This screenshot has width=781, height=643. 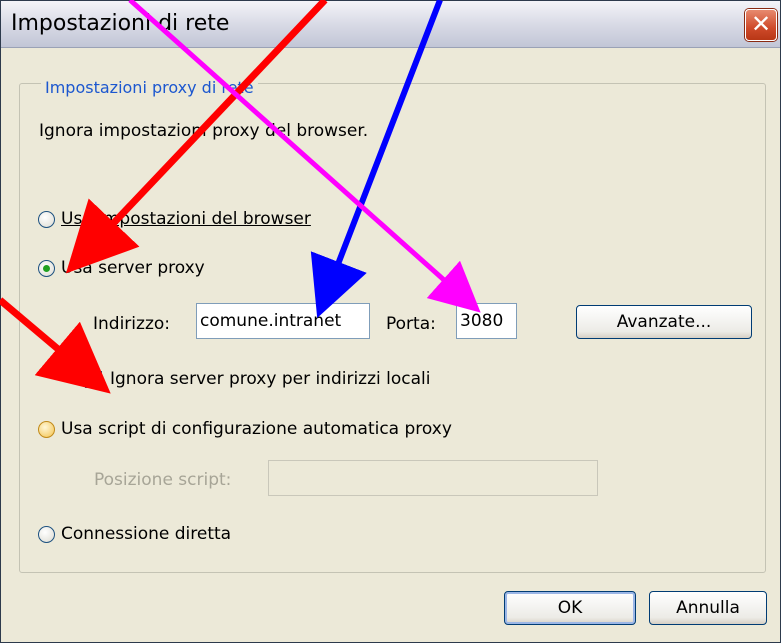 What do you see at coordinates (486, 321) in the screenshot?
I see `port-input: 3080` at bounding box center [486, 321].